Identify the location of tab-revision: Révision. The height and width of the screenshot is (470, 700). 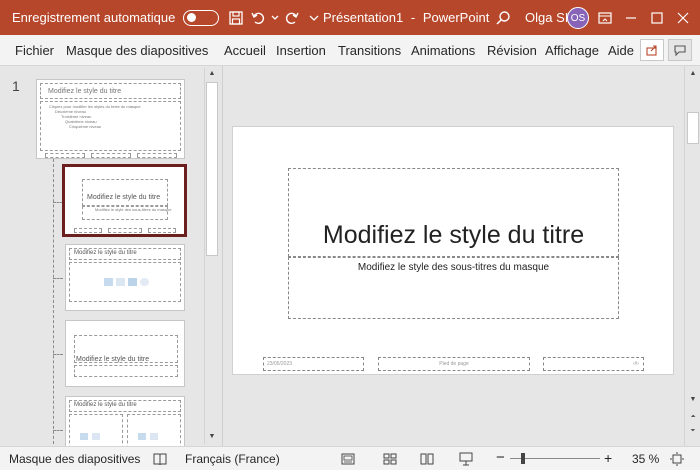
(512, 50).